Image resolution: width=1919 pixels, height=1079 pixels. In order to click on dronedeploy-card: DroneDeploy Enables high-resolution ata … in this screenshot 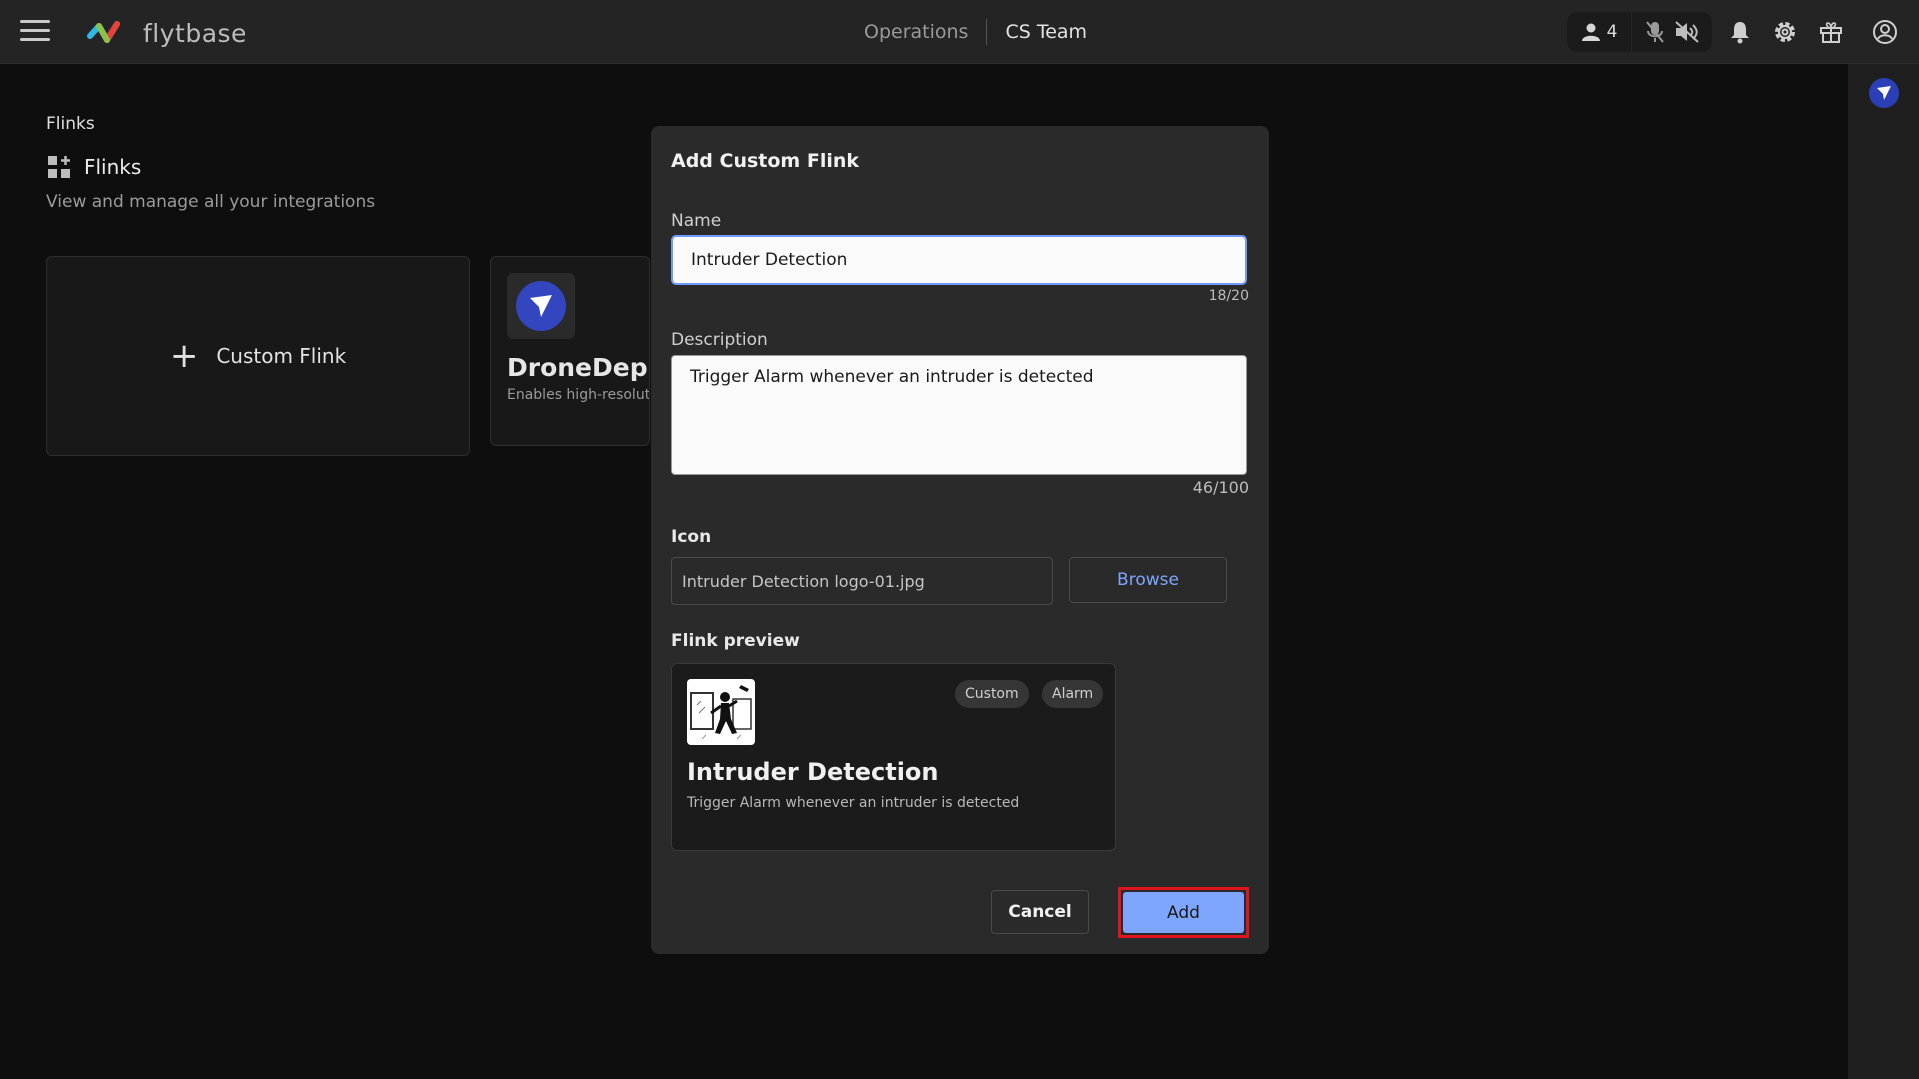, I will do `click(570, 351)`.